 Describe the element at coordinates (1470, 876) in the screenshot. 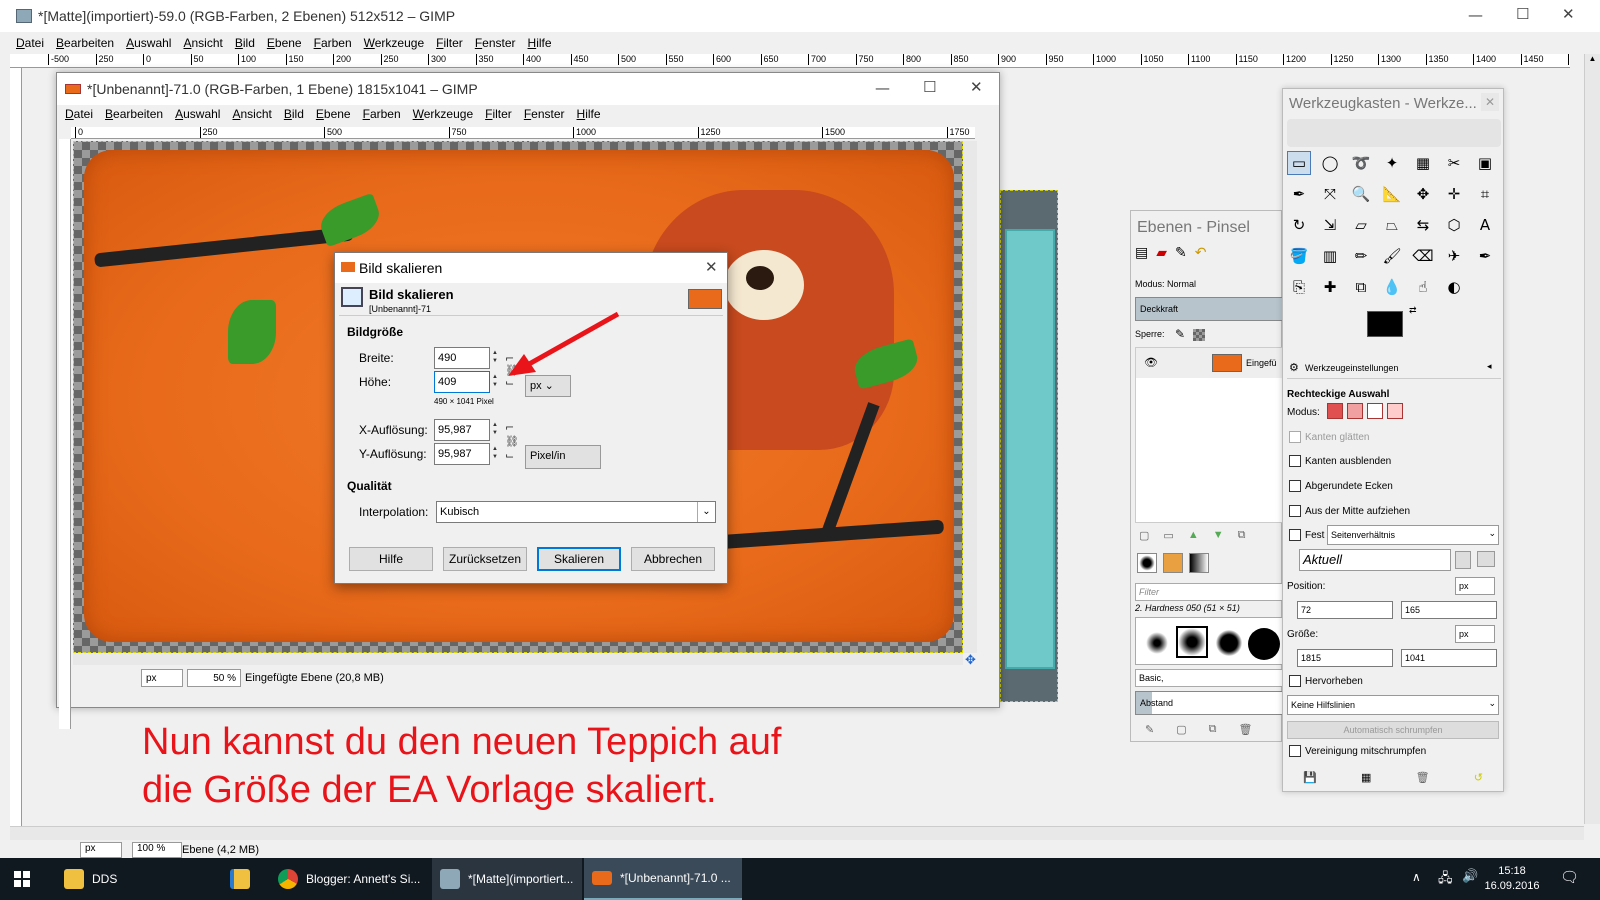

I see `volume-icon: 🔊` at that location.